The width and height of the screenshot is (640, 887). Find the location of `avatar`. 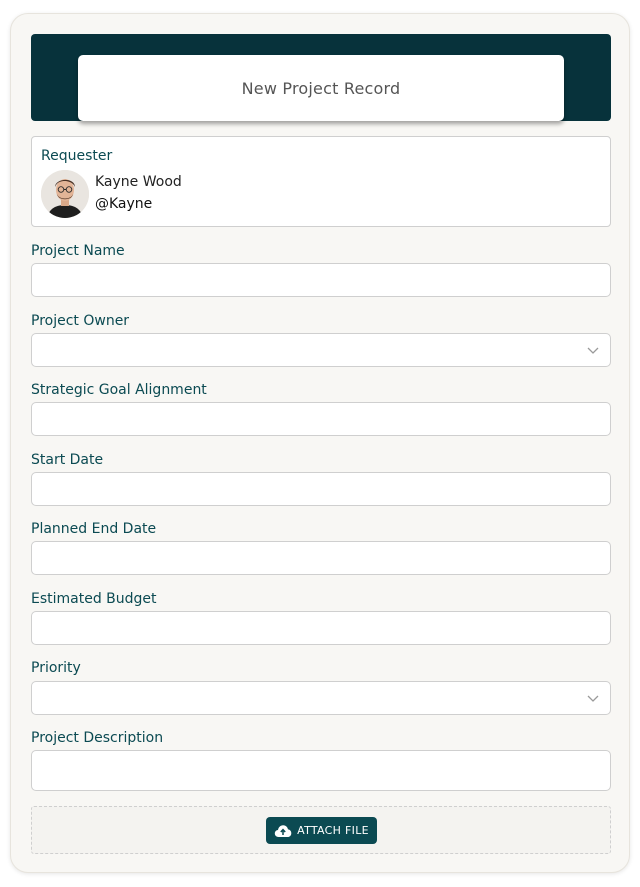

avatar is located at coordinates (65, 194).